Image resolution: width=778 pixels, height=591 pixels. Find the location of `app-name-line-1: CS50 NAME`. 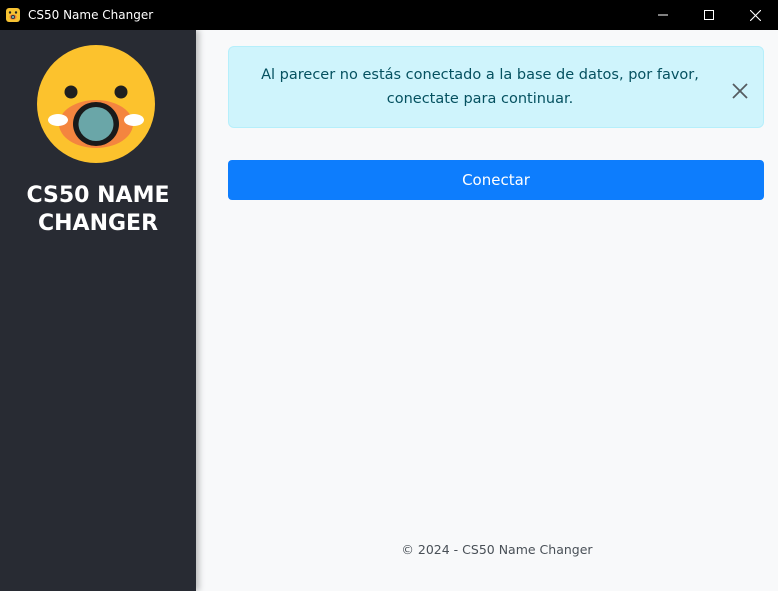

app-name-line-1: CS50 NAME is located at coordinates (98, 195).